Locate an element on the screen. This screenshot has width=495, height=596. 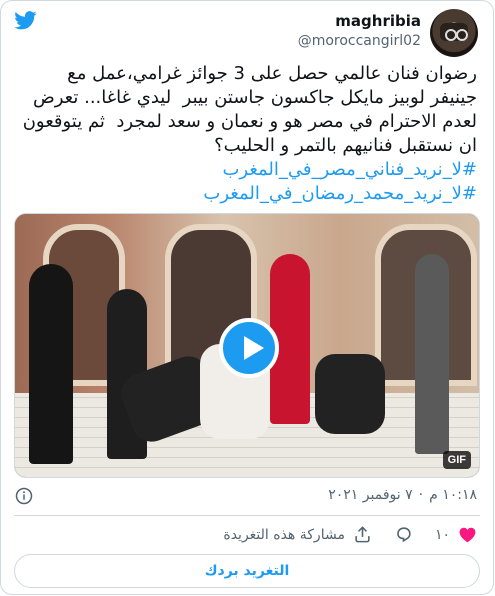
play-icon is located at coordinates (254, 348).